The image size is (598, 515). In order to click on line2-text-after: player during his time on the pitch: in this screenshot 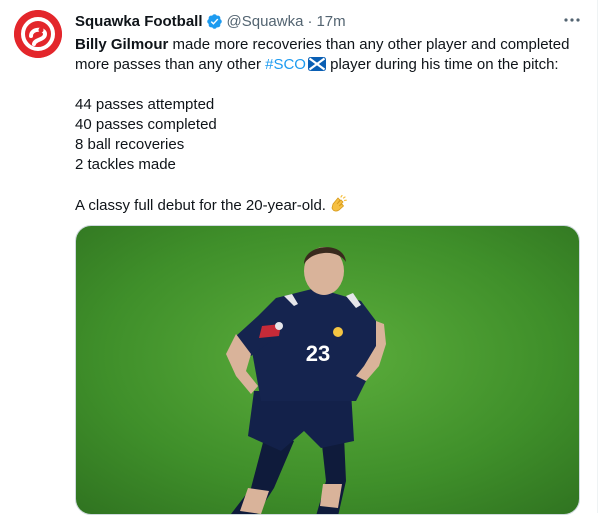, I will do `click(442, 64)`.